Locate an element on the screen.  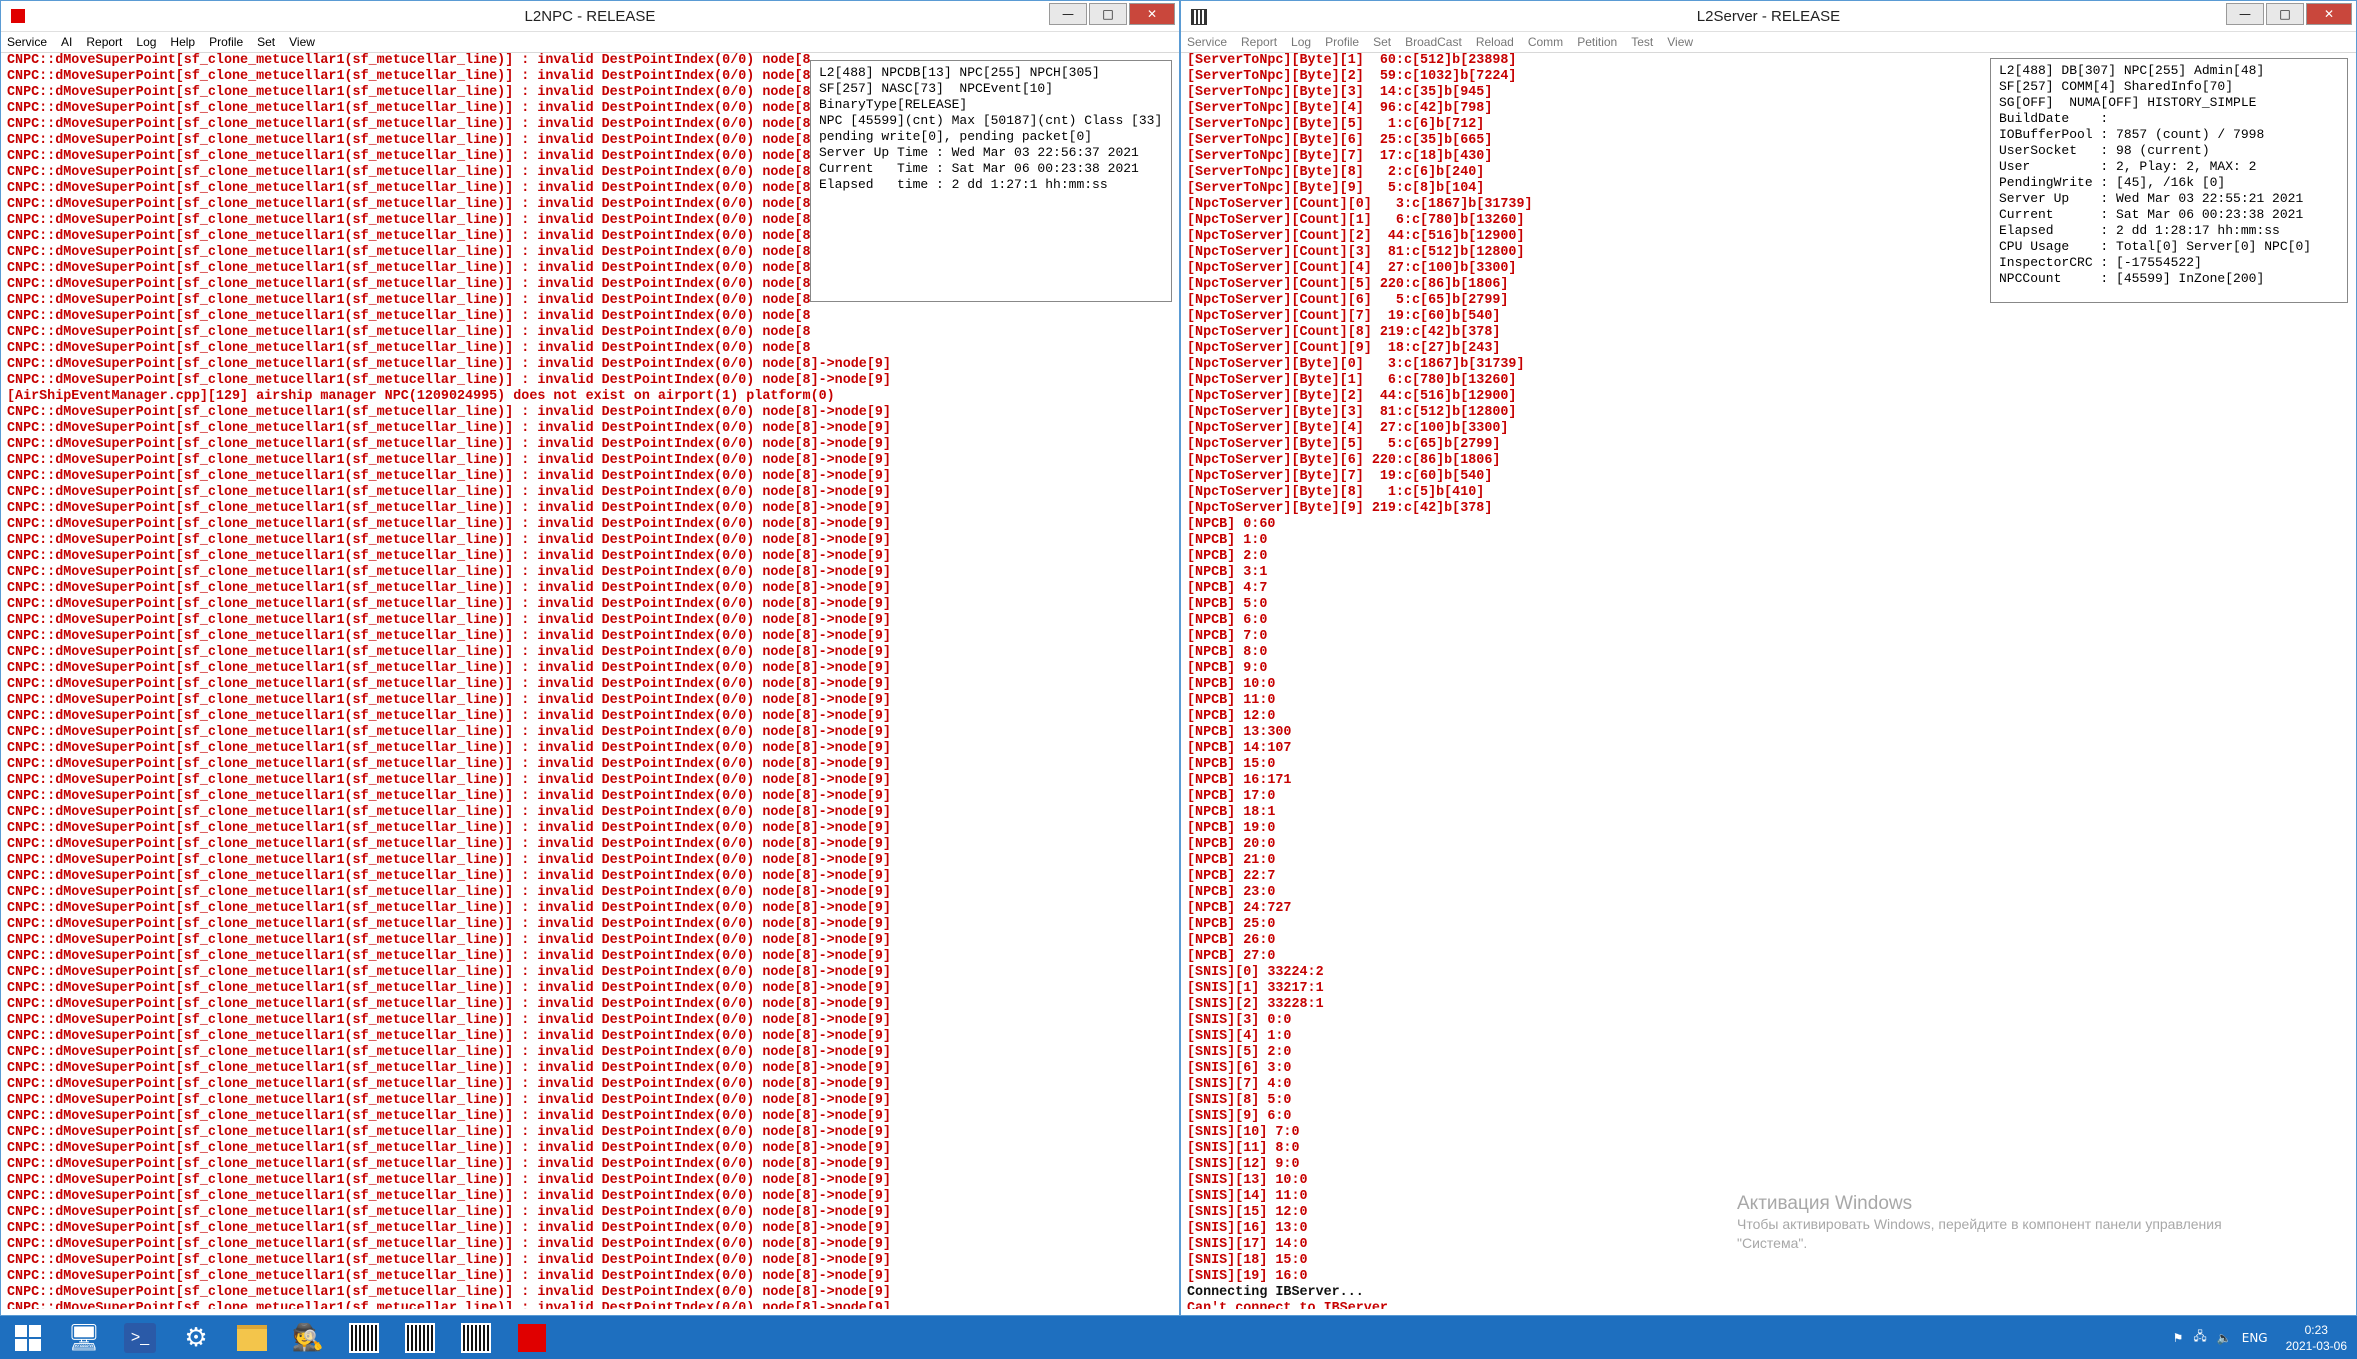
flag-icon: ⚑ is located at coordinates (2178, 1338).